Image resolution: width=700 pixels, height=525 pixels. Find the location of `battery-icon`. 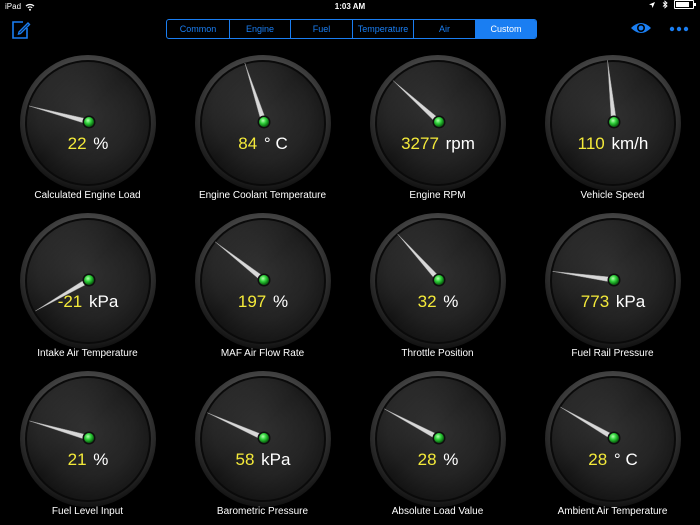

battery-icon is located at coordinates (685, 4).